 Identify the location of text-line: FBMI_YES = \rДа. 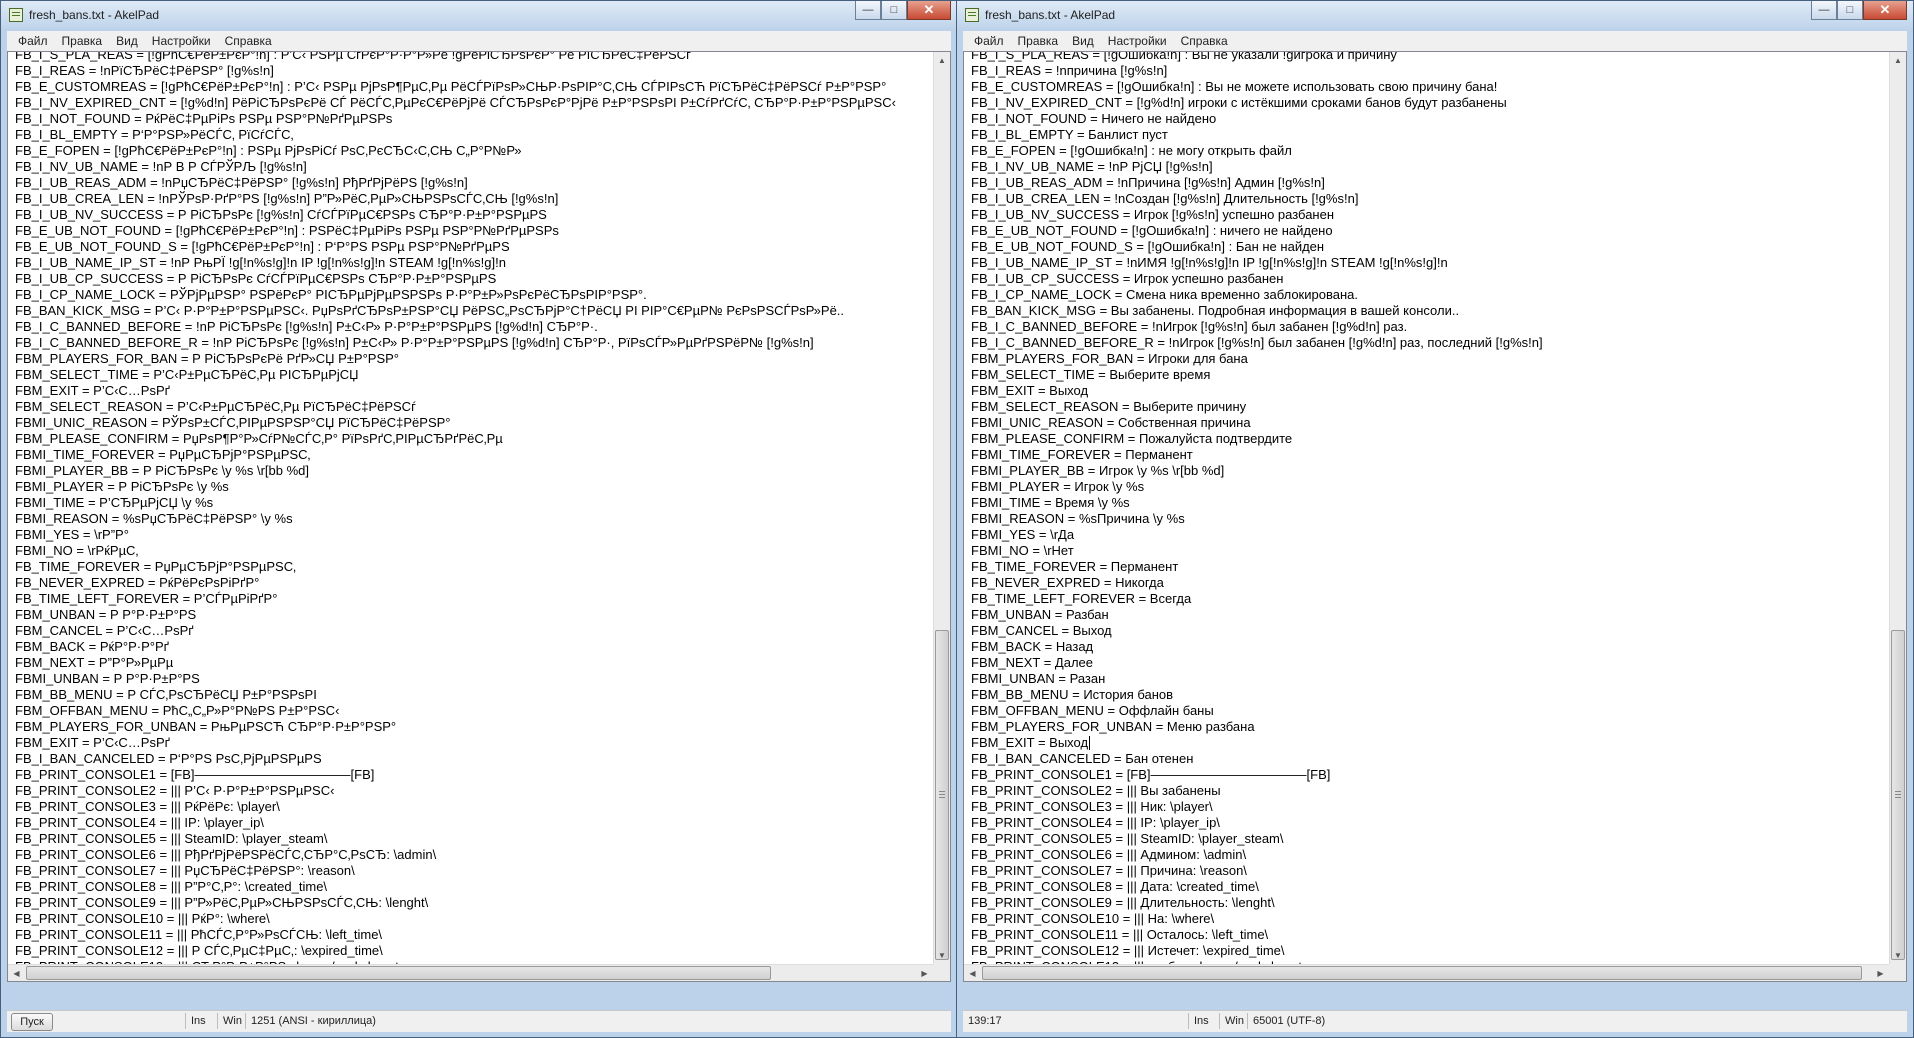
(1023, 534).